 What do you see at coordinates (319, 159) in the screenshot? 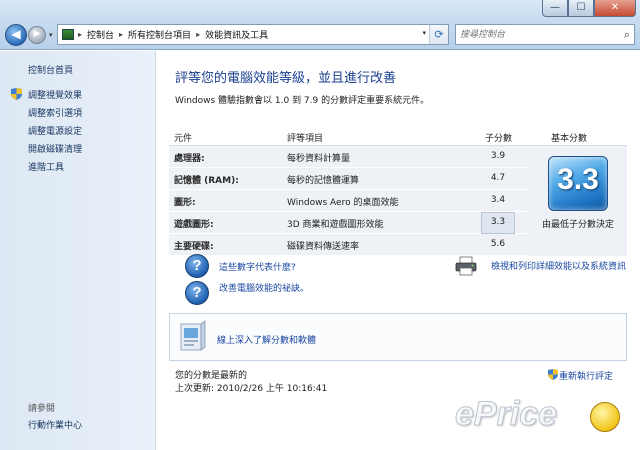
I see `rating-item: 每秒資料計算量` at bounding box center [319, 159].